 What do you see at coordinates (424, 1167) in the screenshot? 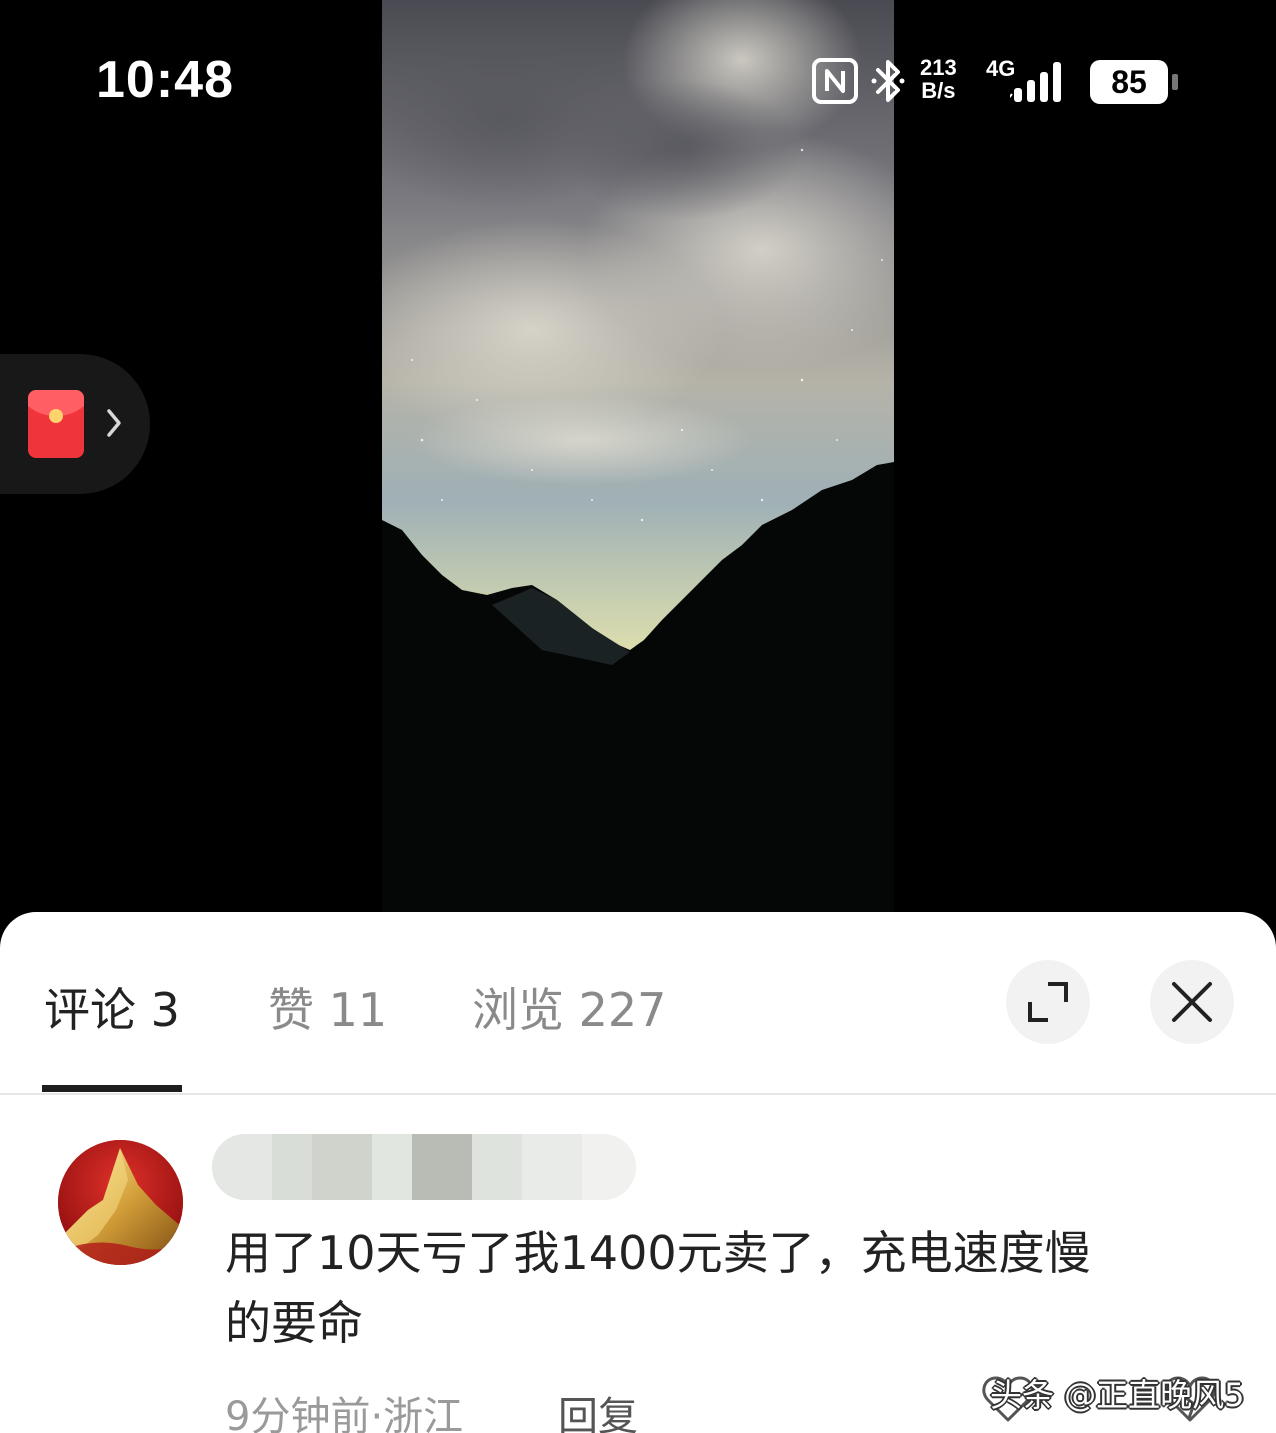
I see `username-obscured` at bounding box center [424, 1167].